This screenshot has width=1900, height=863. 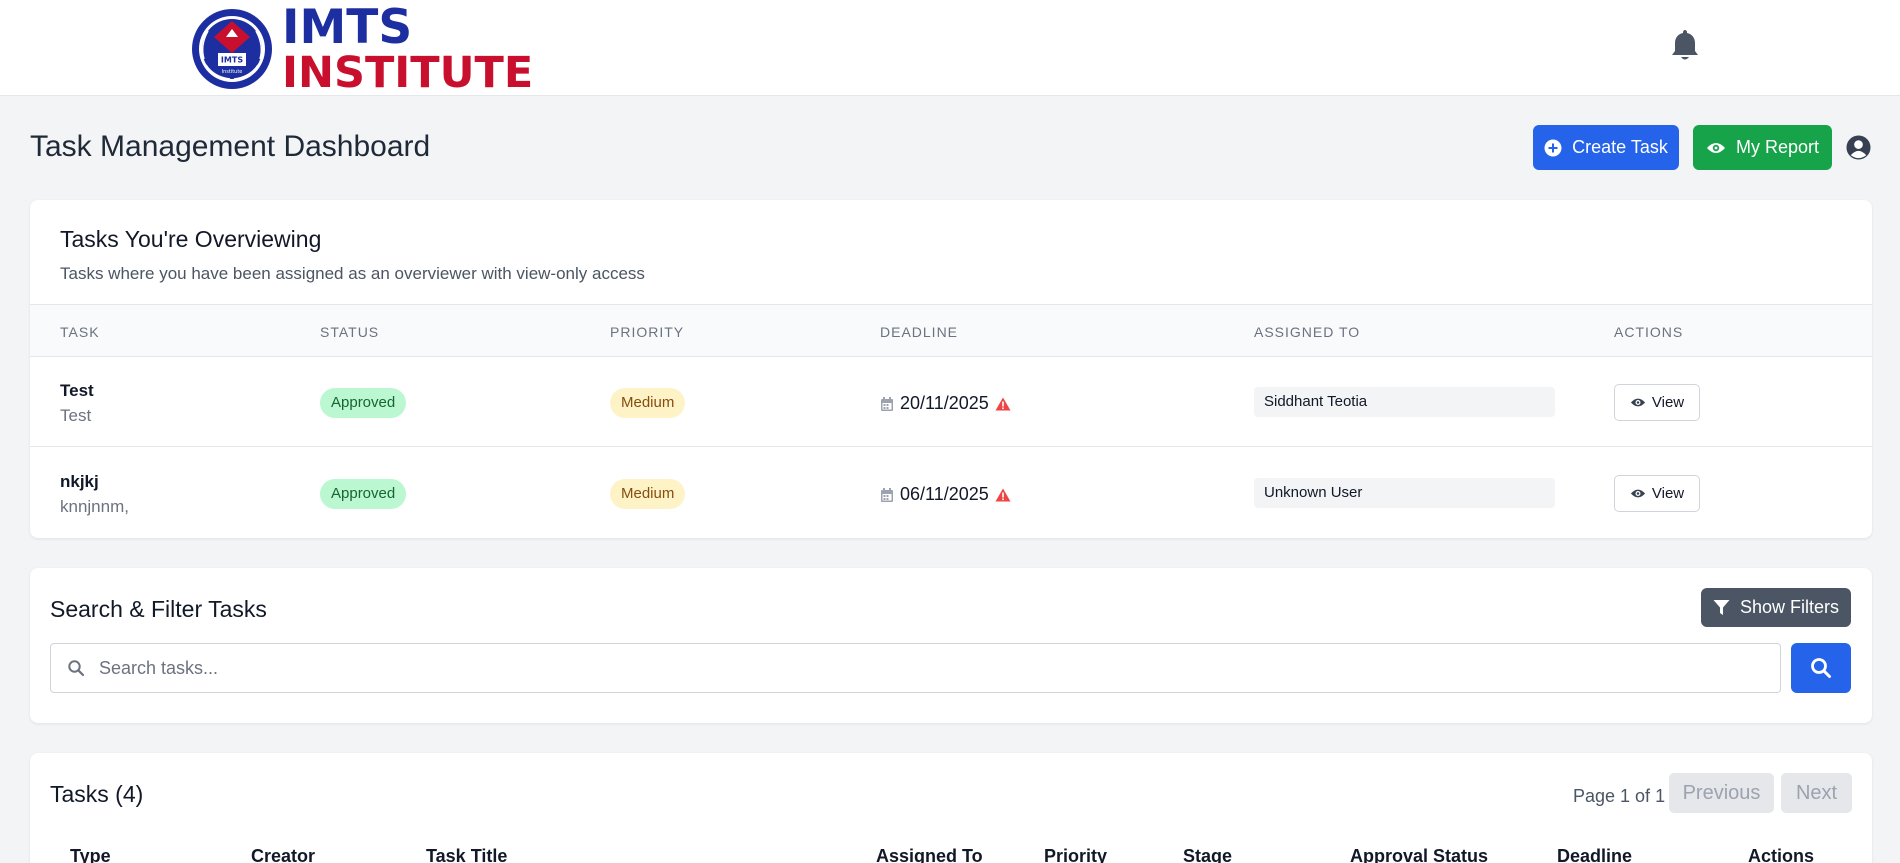 What do you see at coordinates (1619, 796) in the screenshot?
I see `page-info: Page 1 of 1` at bounding box center [1619, 796].